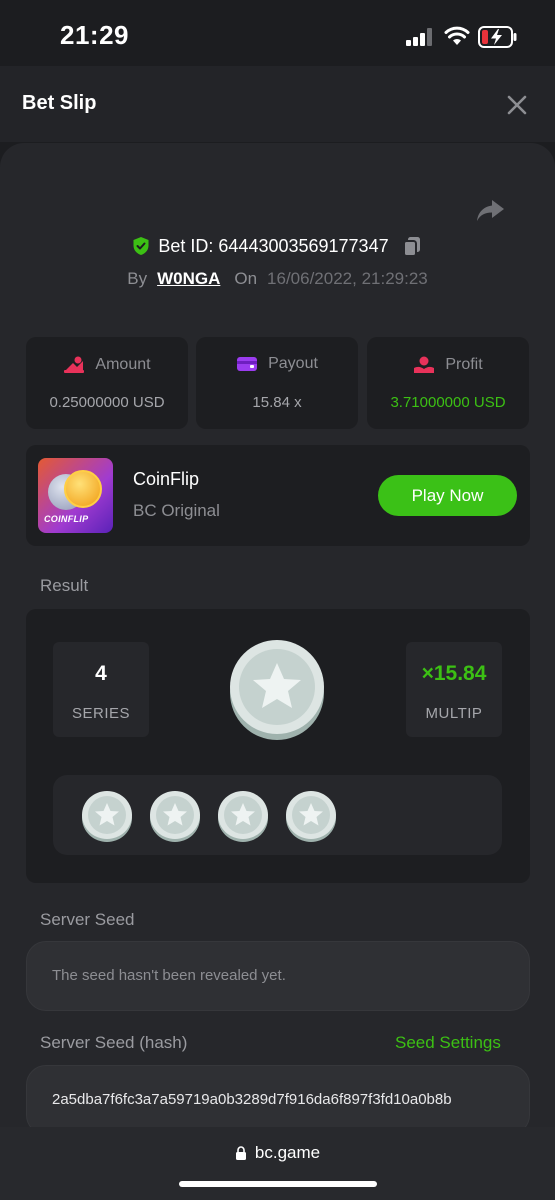  I want to click on payout-card: Payout 15.84 x, so click(277, 383).